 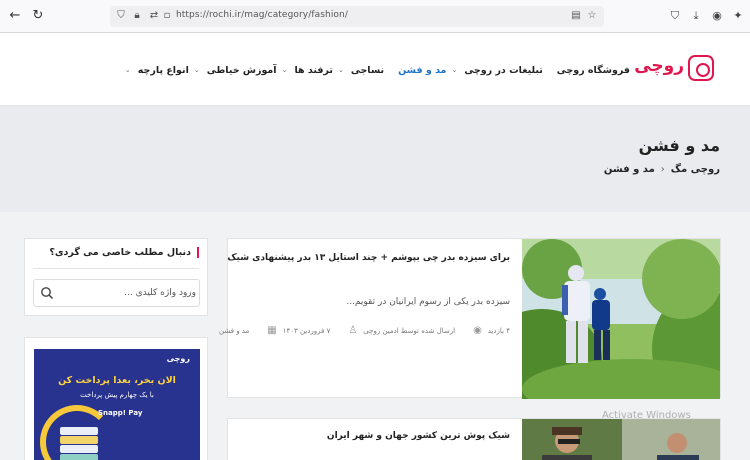 What do you see at coordinates (679, 145) in the screenshot?
I see `page-title: مد و فشن` at bounding box center [679, 145].